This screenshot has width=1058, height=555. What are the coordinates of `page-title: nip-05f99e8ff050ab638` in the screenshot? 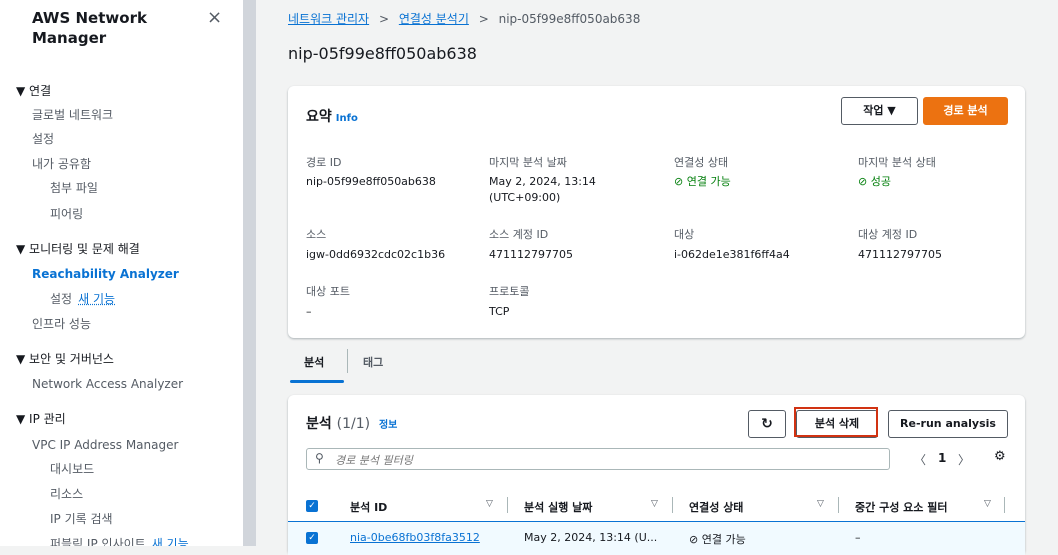 It's located at (382, 53).